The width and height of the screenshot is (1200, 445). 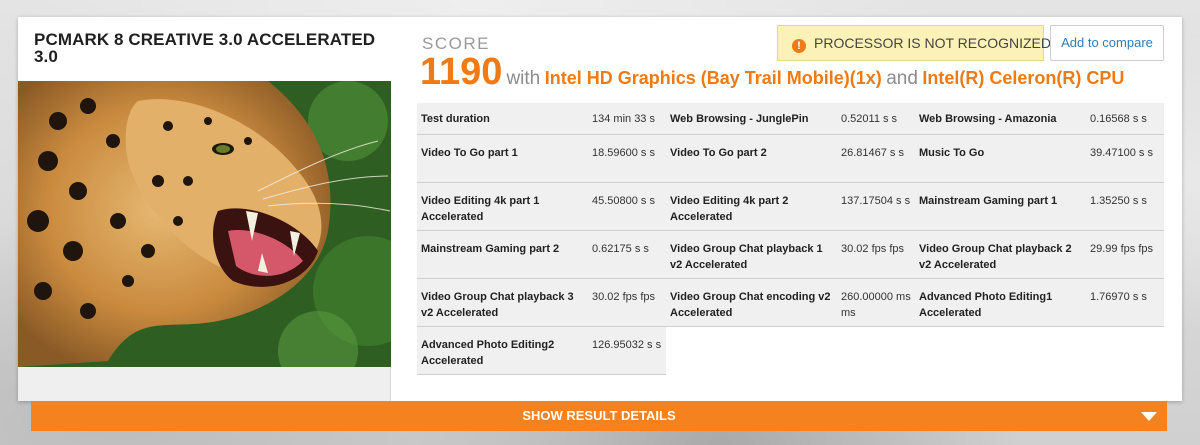 I want to click on score-value: 1190, so click(x=461, y=72).